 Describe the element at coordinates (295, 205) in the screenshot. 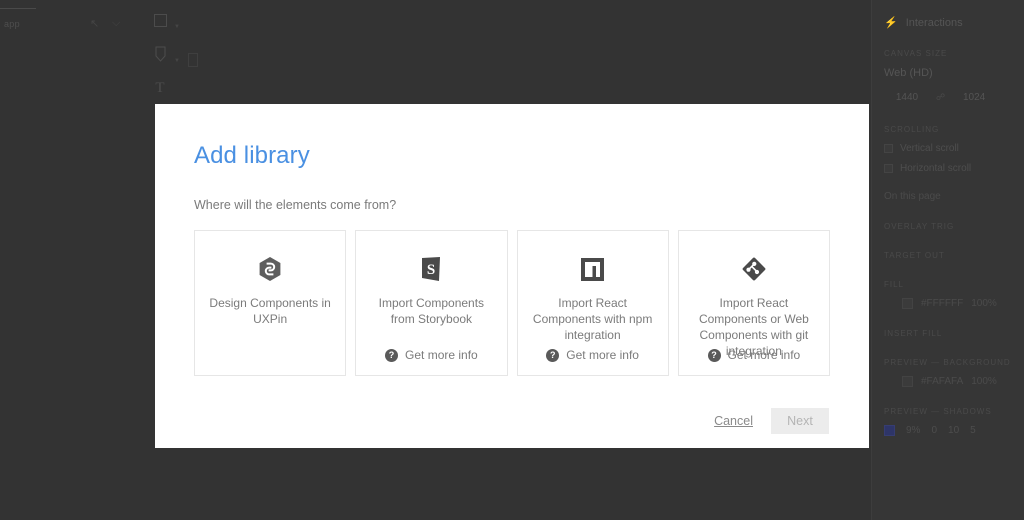

I see `dialog-subtitle: Where will the elements come from?` at that location.